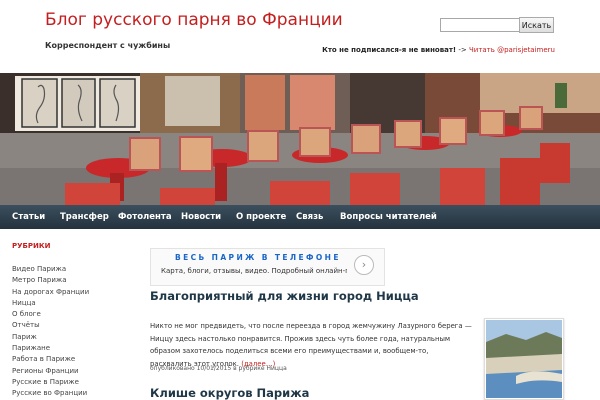 The width and height of the screenshot is (600, 400). Describe the element at coordinates (480, 25) in the screenshot. I see `search-input` at that location.